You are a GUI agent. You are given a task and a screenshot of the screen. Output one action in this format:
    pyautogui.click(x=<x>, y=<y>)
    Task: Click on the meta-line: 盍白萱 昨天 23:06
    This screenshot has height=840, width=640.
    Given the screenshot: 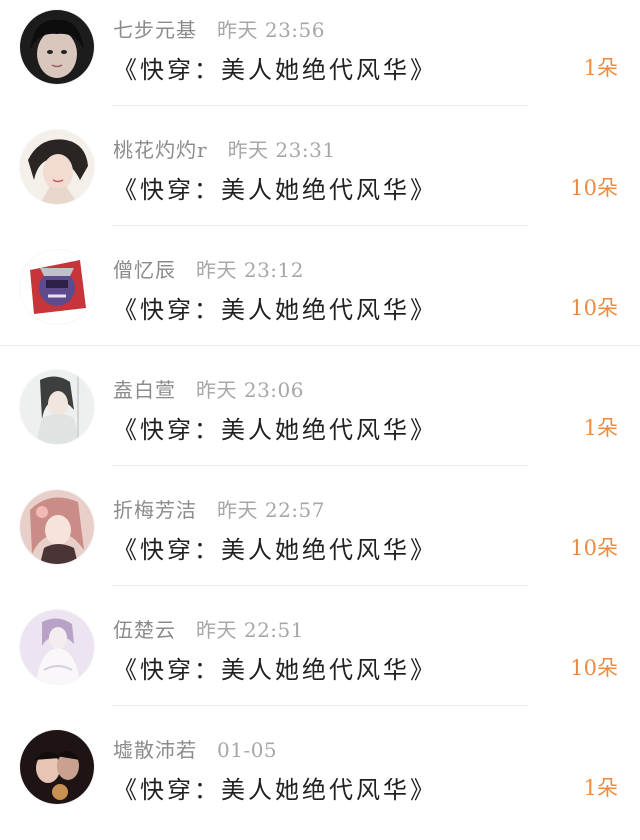 What is the action you would take?
    pyautogui.click(x=208, y=388)
    